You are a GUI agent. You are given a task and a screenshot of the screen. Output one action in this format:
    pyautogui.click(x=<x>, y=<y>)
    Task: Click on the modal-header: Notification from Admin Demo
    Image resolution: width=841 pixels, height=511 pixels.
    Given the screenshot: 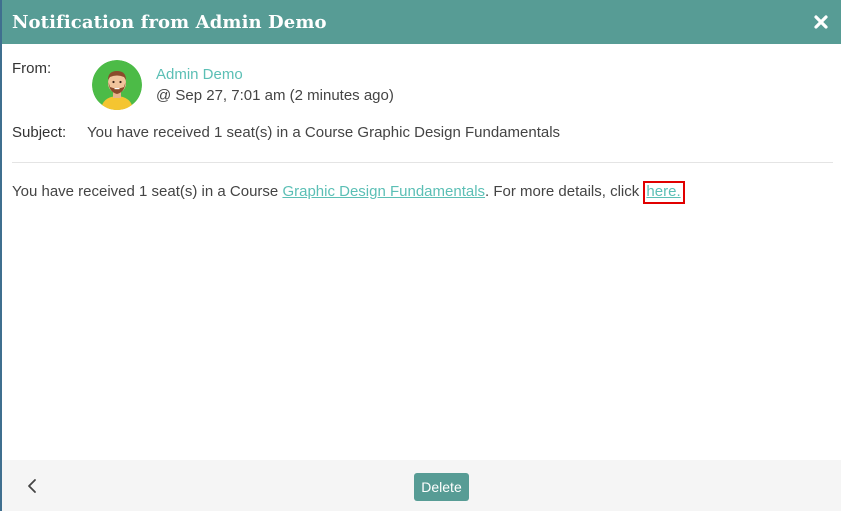 What is the action you would take?
    pyautogui.click(x=421, y=22)
    